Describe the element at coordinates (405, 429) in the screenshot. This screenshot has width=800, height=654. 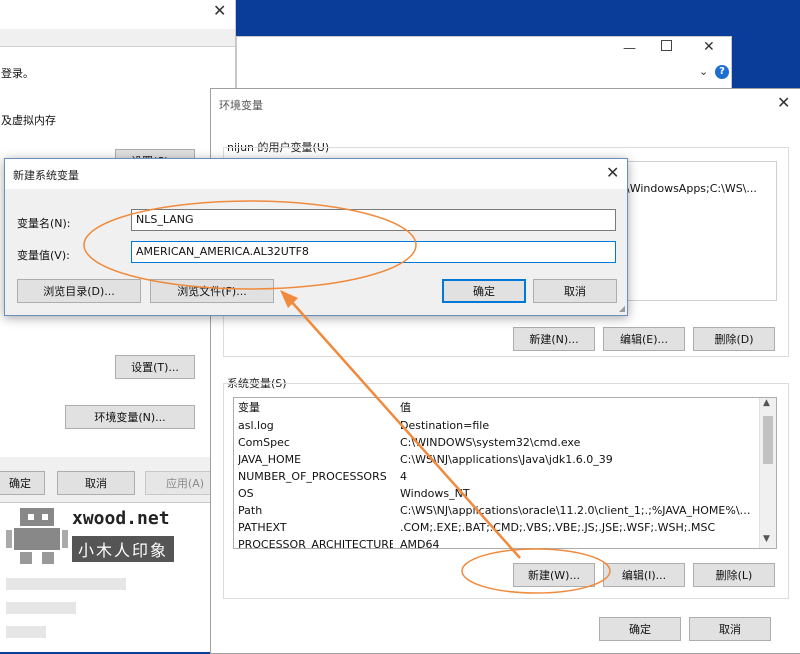
I see `annotation-arrow-line` at that location.